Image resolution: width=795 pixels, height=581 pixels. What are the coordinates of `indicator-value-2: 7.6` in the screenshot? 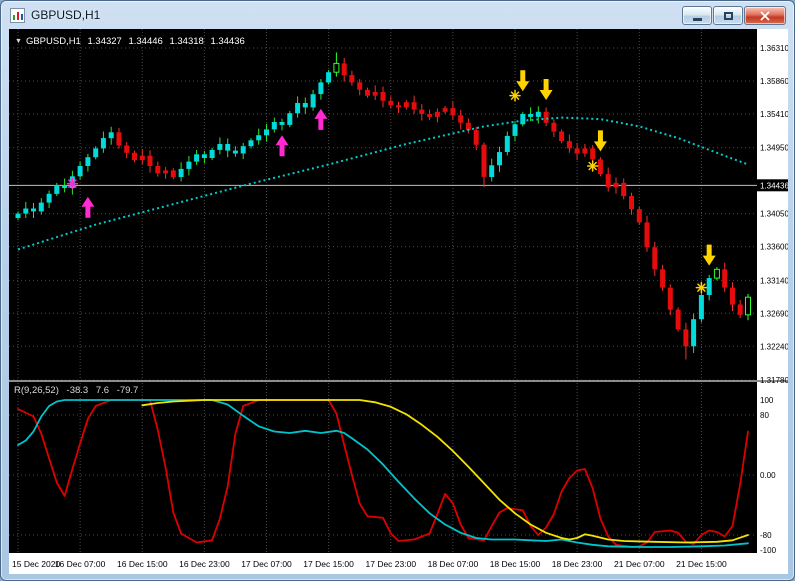 It's located at (102, 390).